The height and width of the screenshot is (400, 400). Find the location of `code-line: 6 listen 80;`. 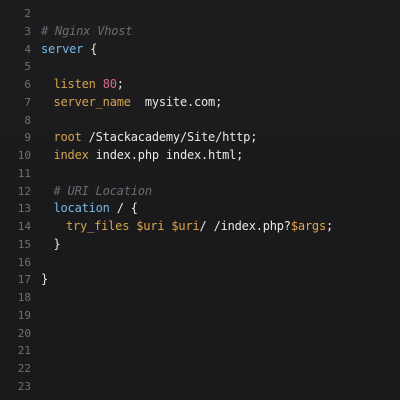

code-line: 6 listen 80; is located at coordinates (200, 85).